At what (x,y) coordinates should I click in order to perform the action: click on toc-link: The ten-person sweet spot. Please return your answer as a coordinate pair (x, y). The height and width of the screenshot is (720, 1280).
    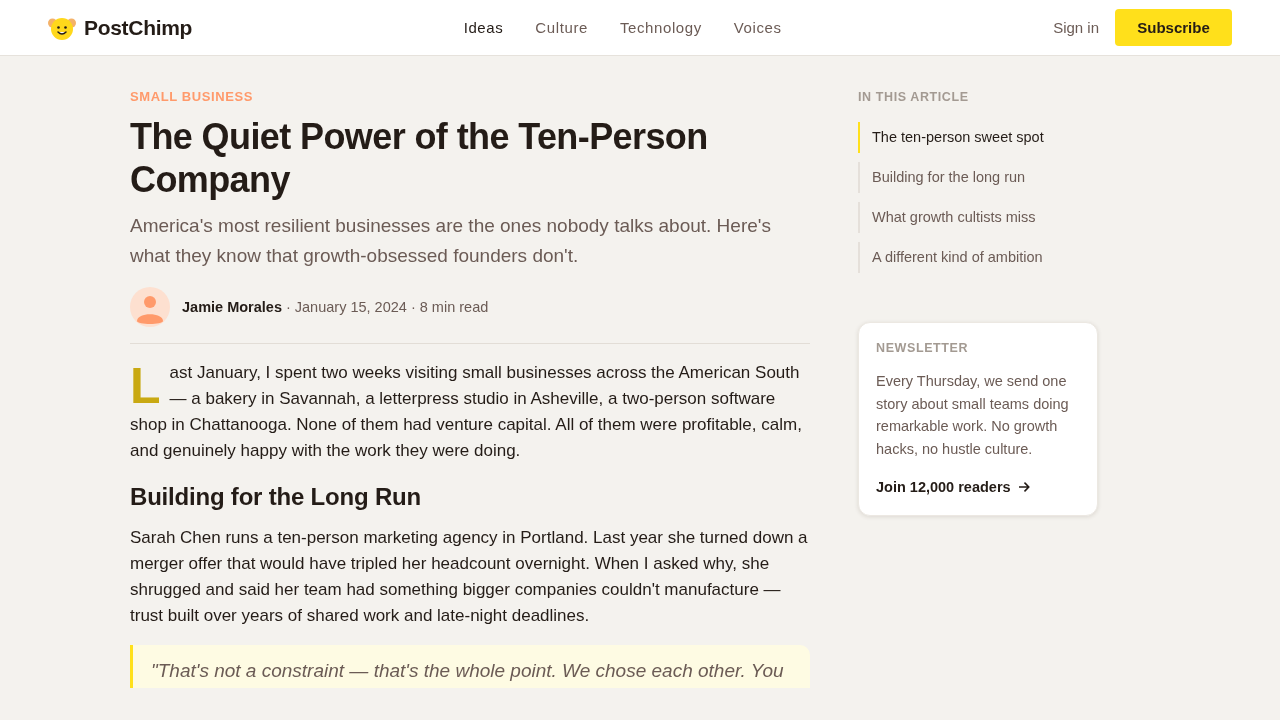
    Looking at the image, I should click on (978, 137).